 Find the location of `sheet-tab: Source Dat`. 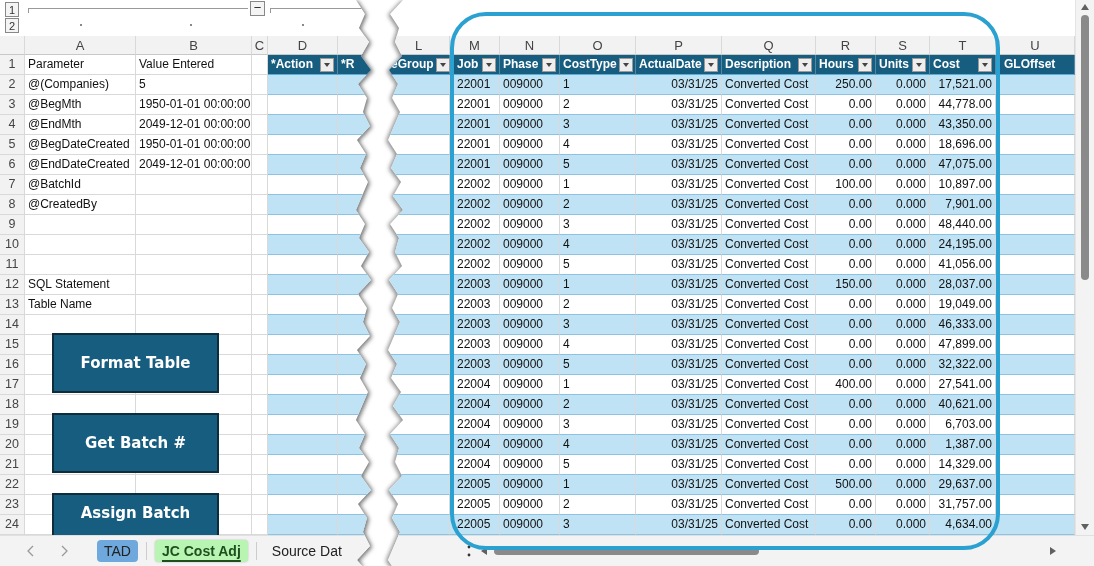

sheet-tab: Source Dat is located at coordinates (306, 551).